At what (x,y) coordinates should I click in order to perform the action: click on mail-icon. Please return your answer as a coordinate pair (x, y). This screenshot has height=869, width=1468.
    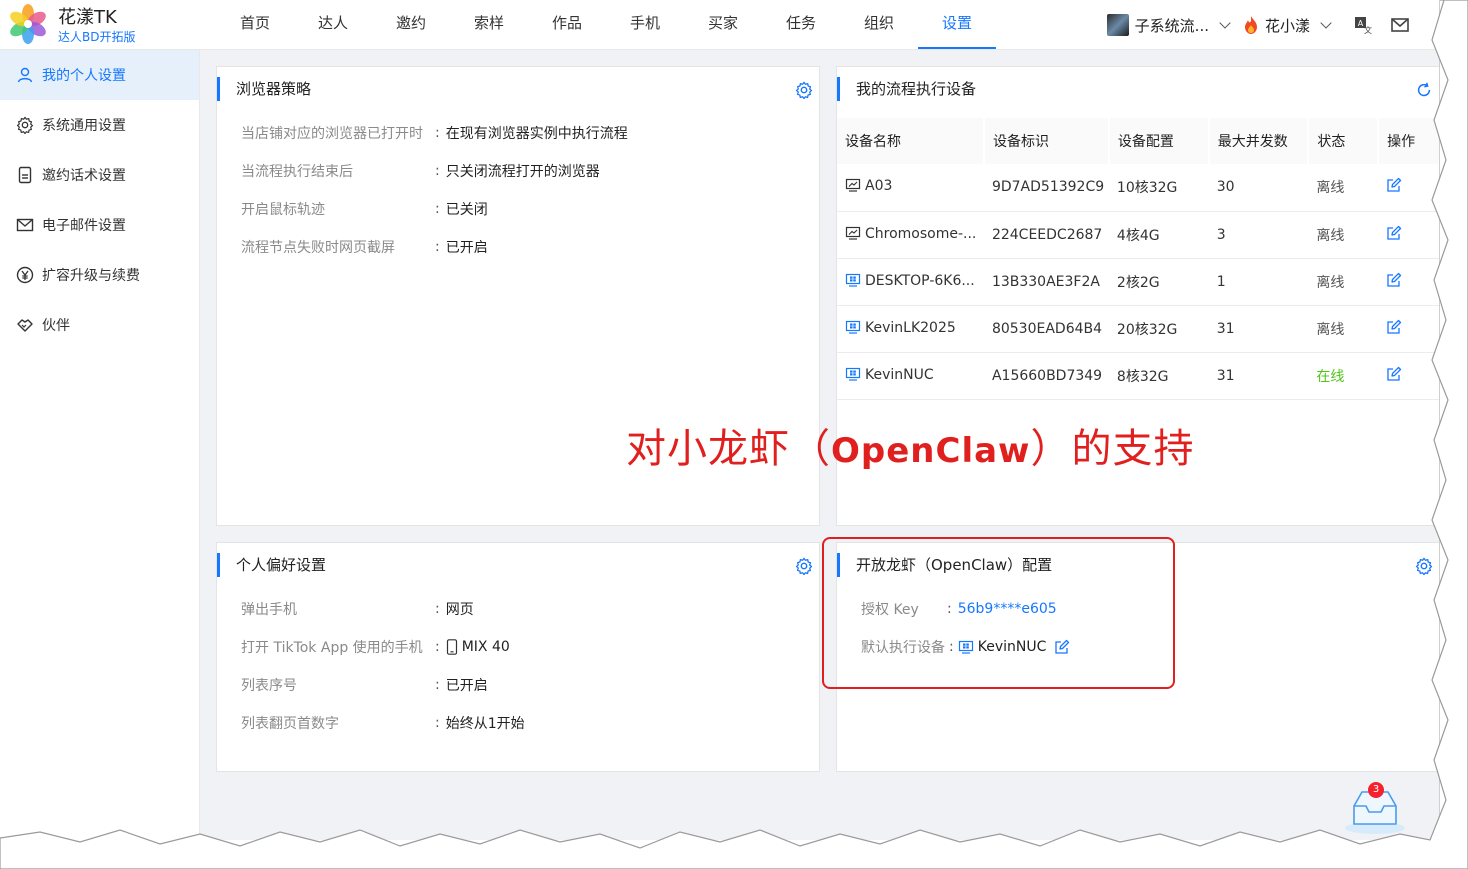
    Looking at the image, I should click on (1400, 25).